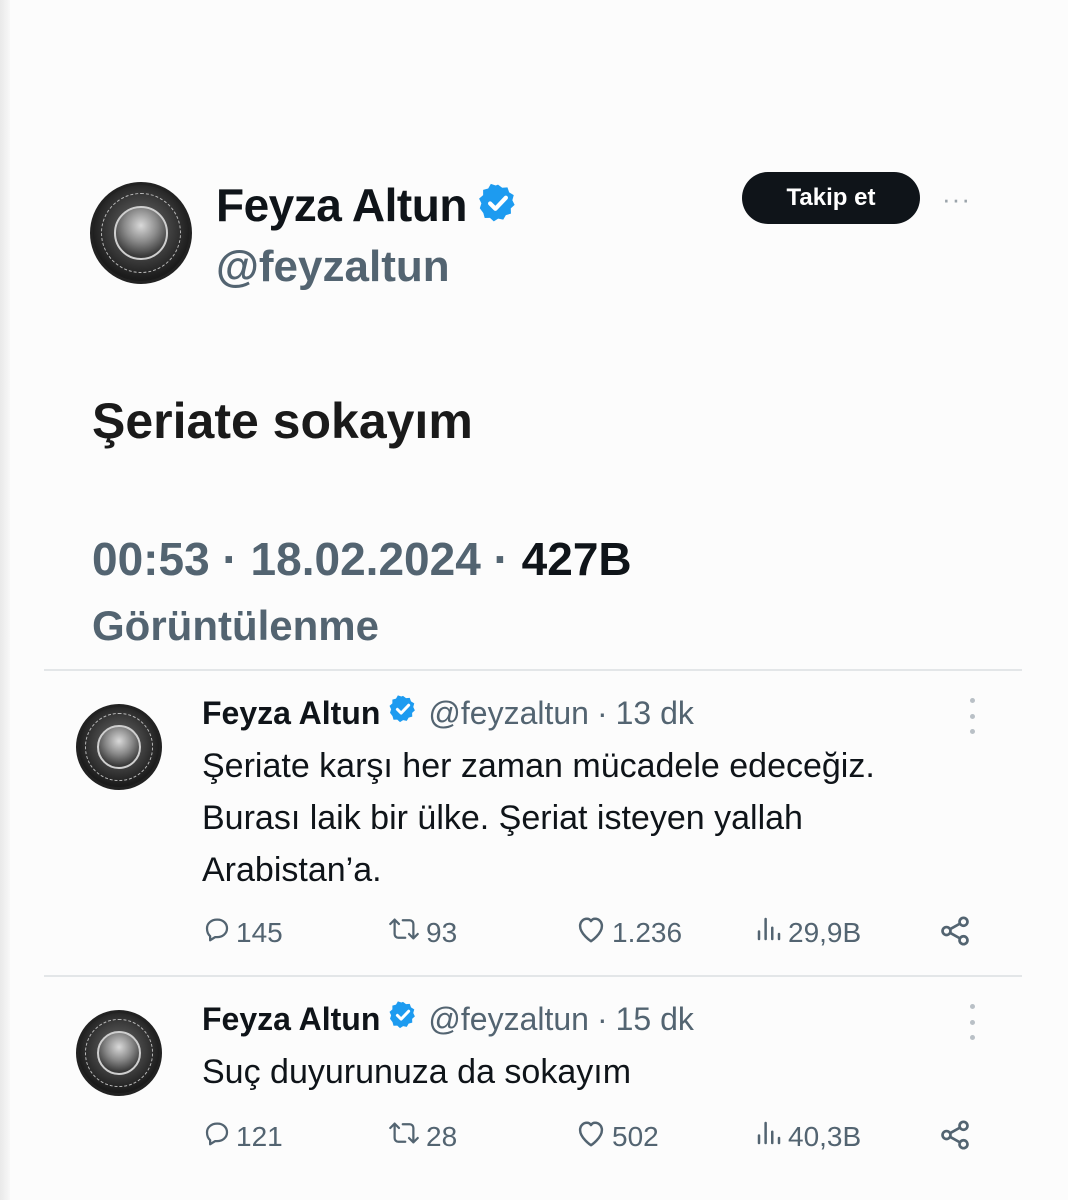 The width and height of the screenshot is (1068, 1200). What do you see at coordinates (259, 932) in the screenshot?
I see `reply-count: 145` at bounding box center [259, 932].